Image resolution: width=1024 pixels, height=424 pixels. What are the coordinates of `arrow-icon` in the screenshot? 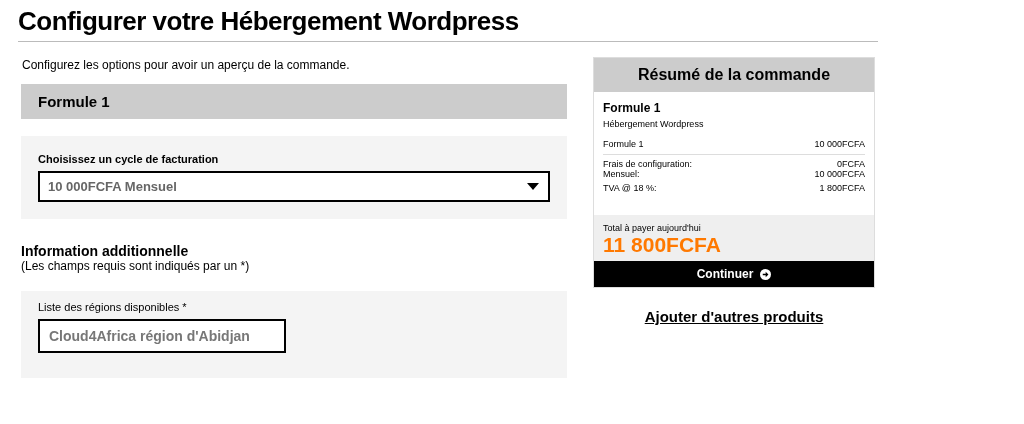 It's located at (766, 274).